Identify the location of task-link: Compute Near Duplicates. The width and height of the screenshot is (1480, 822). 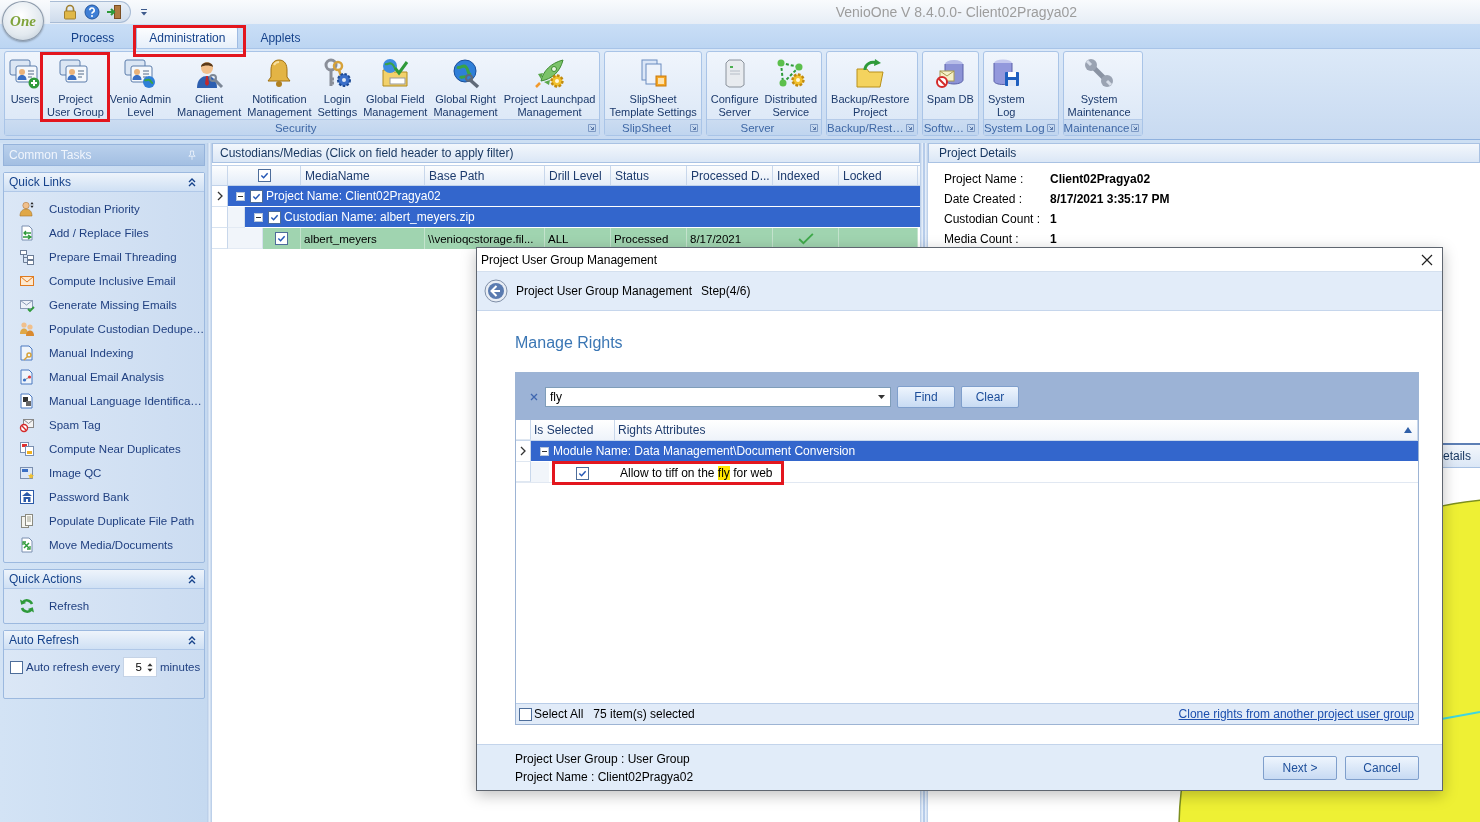
(104, 449).